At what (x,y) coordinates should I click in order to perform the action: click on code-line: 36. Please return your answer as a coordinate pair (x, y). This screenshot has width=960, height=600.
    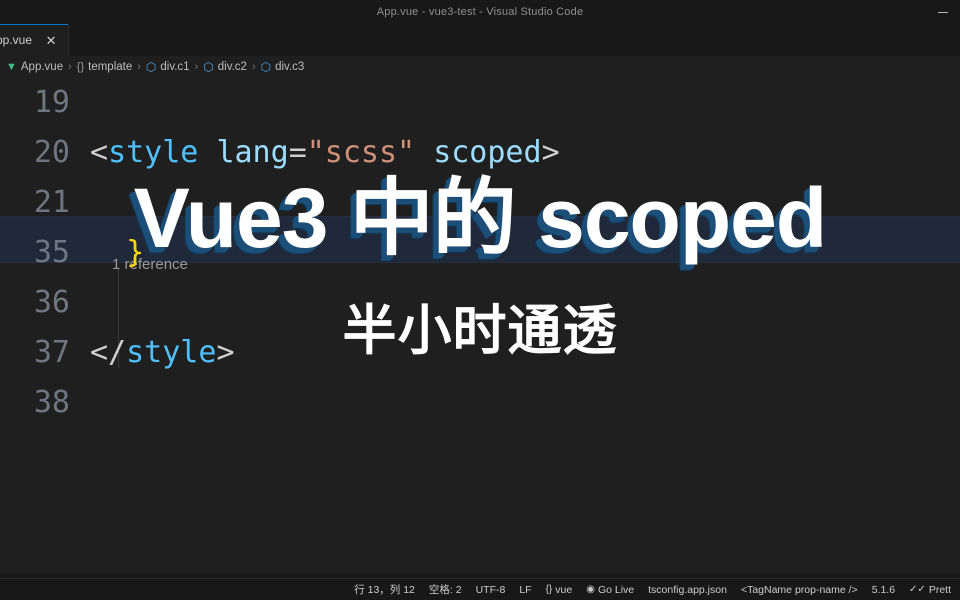
    Looking at the image, I should click on (480, 303).